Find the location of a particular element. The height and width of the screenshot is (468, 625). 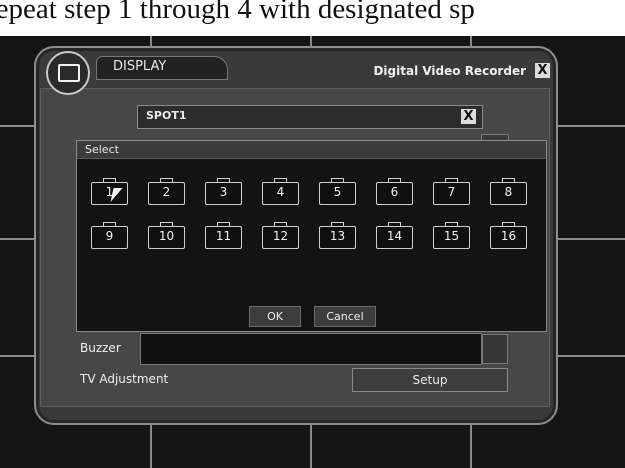

camera-button-12: 12 is located at coordinates (280, 235).